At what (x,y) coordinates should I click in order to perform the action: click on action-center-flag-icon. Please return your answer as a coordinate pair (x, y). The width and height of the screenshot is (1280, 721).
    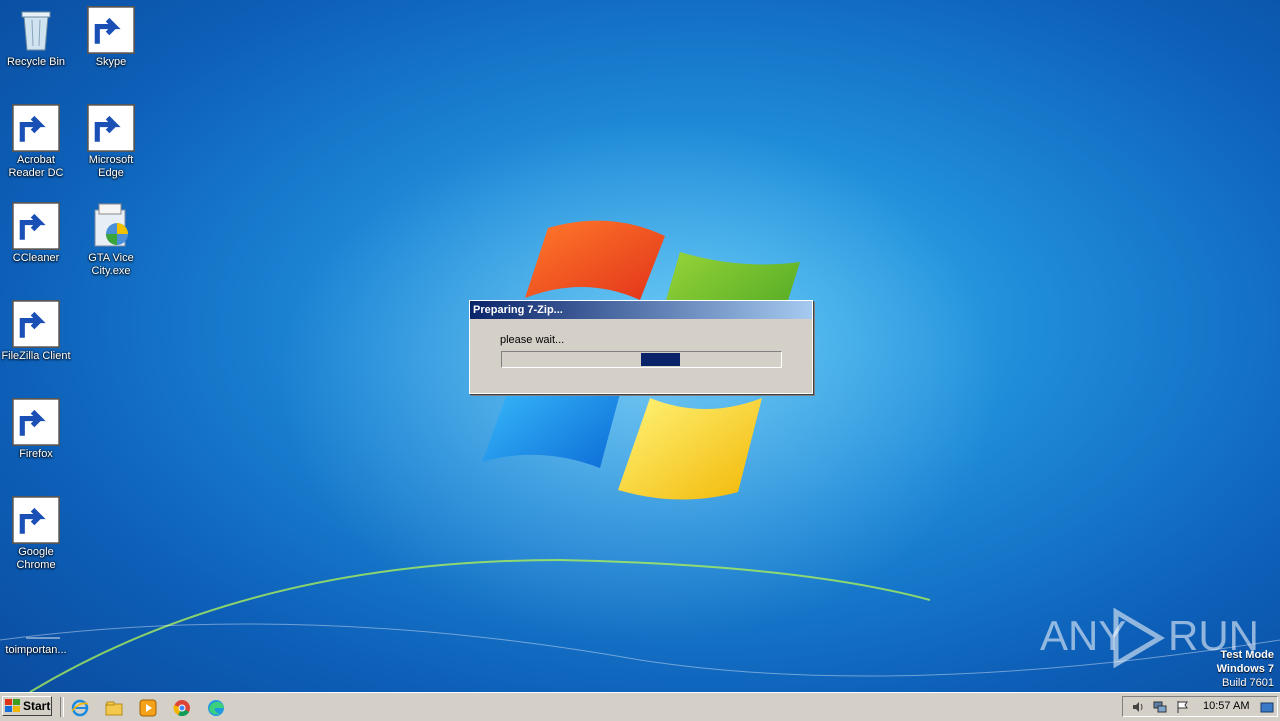
    Looking at the image, I should click on (1182, 707).